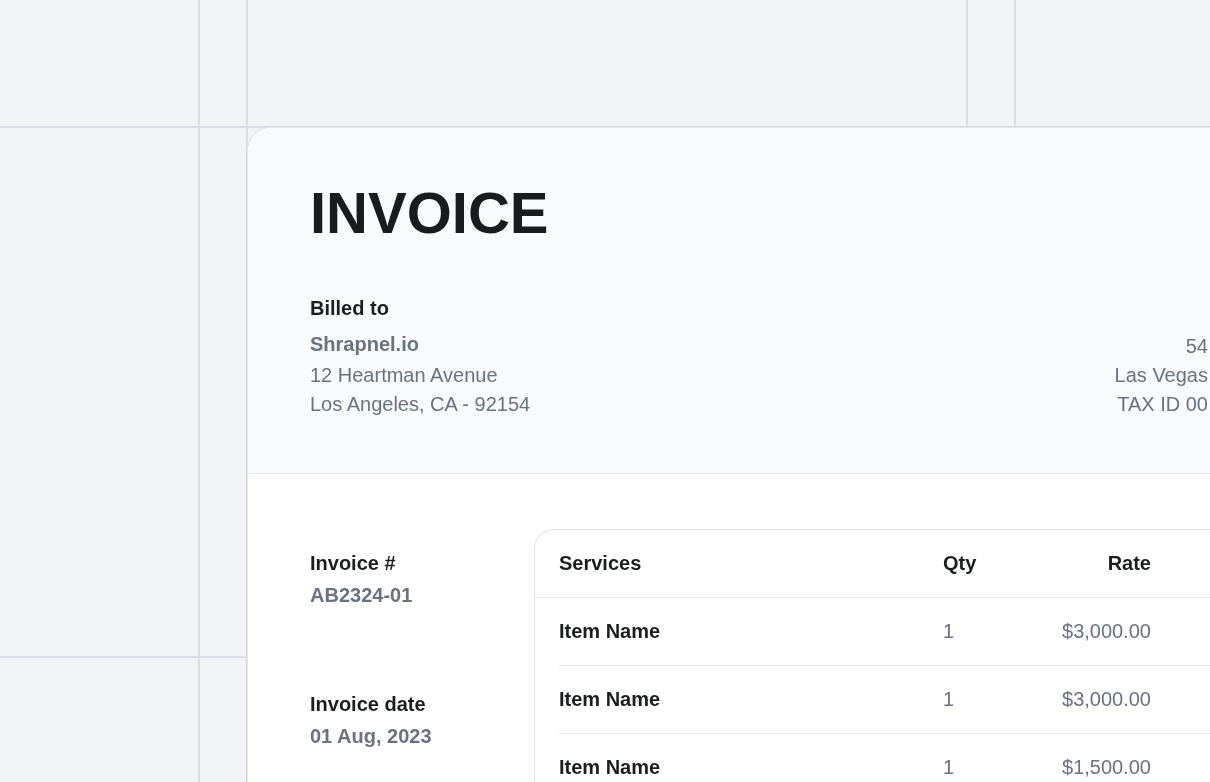 This screenshot has height=782, width=1210. I want to click on detail-label: Invoice #, so click(353, 563).